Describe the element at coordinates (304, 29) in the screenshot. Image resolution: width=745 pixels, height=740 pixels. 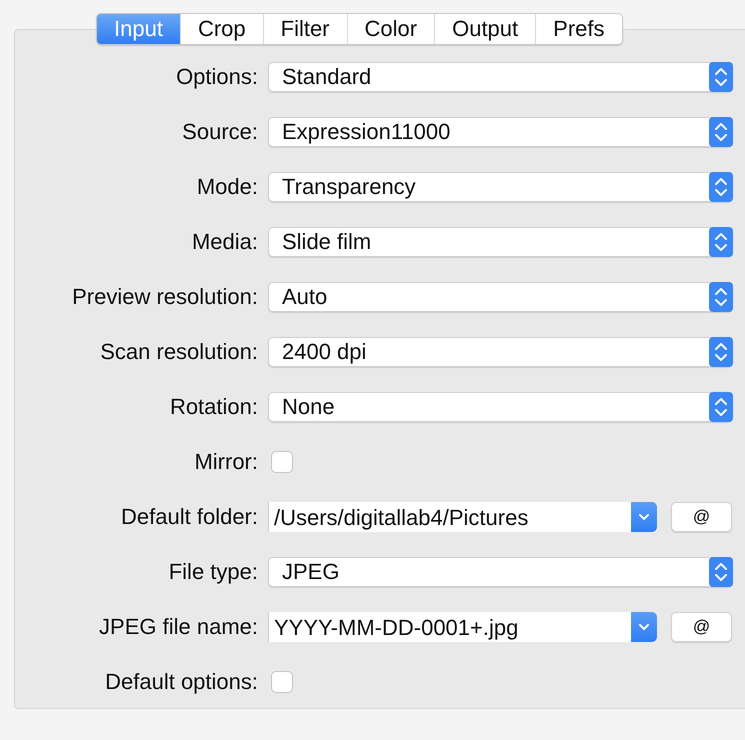
I see `tab: Filter` at that location.